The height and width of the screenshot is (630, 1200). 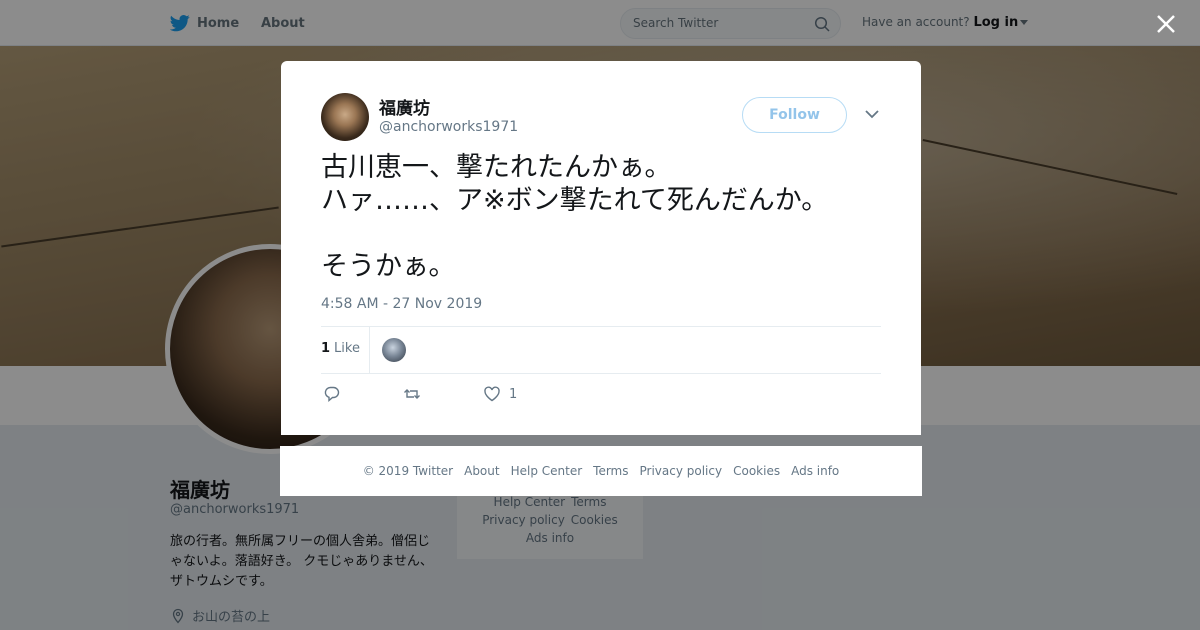 I want to click on like-button: 1, so click(x=500, y=394).